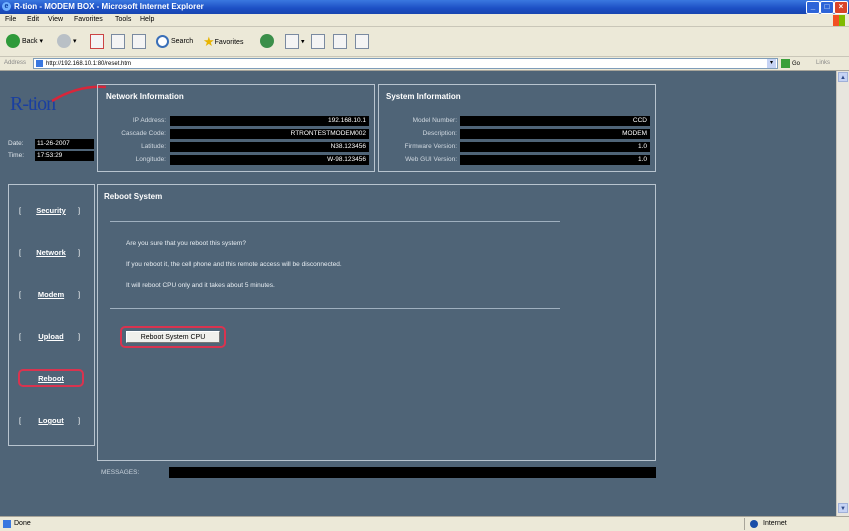  I want to click on menu-edit: Edit, so click(33, 19).